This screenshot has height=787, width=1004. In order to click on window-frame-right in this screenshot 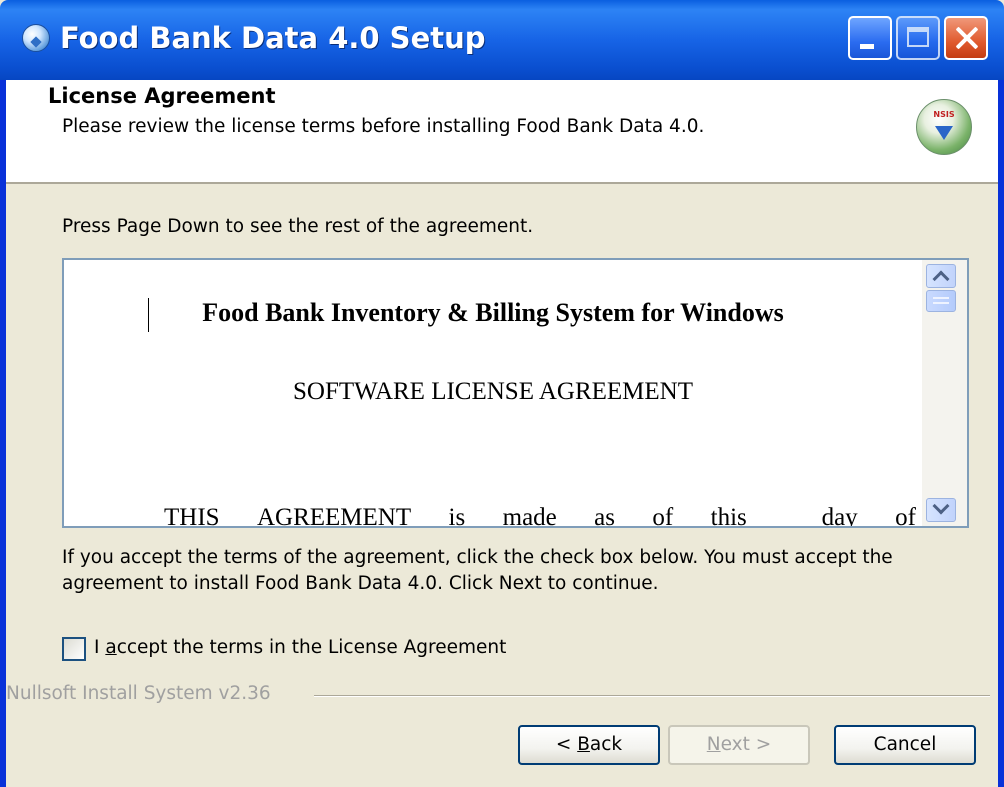, I will do `click(1001, 433)`.